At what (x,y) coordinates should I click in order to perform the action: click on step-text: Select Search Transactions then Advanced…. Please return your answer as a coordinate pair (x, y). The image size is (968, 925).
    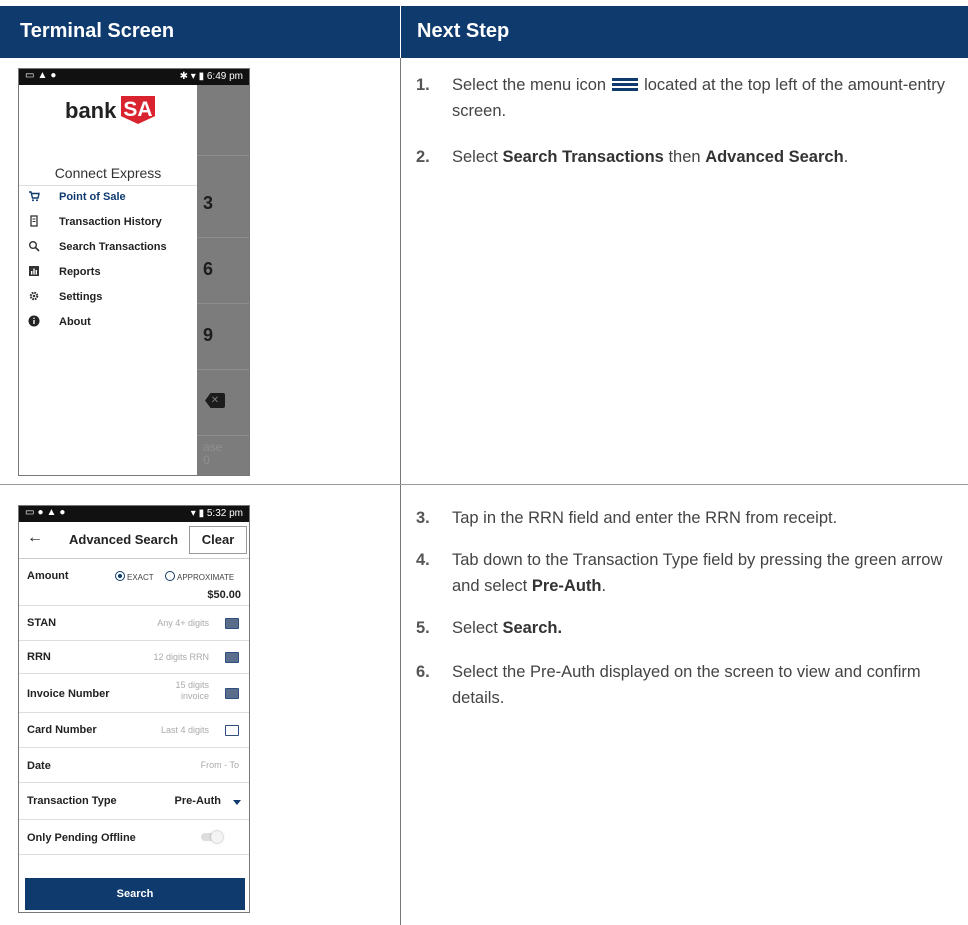
    Looking at the image, I should click on (650, 157).